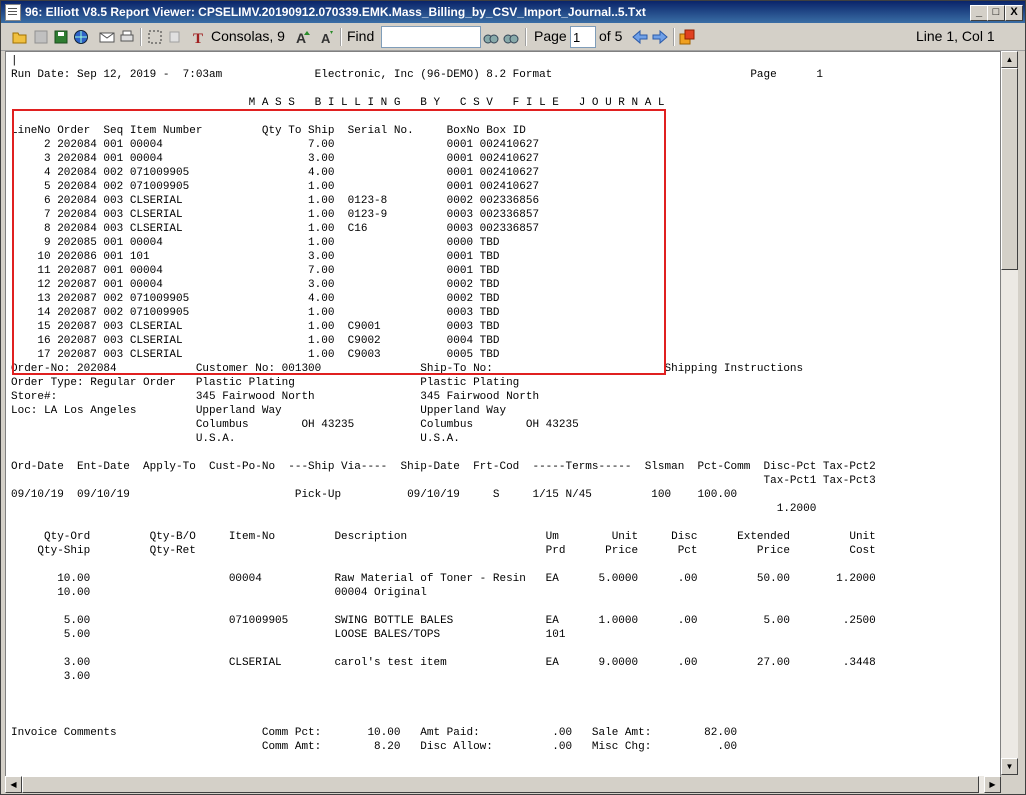 This screenshot has width=1026, height=795. What do you see at coordinates (288, 635) in the screenshot?
I see `report-line: 5.00 LOOSE BALES/TOPS 101` at bounding box center [288, 635].